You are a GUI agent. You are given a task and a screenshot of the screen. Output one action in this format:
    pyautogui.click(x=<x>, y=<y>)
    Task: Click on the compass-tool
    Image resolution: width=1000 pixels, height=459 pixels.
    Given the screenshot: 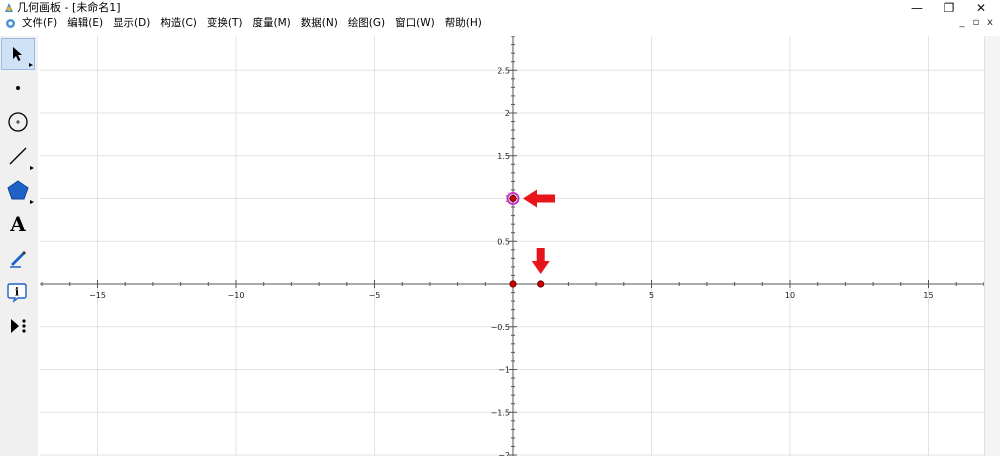 What is the action you would take?
    pyautogui.click(x=18, y=122)
    